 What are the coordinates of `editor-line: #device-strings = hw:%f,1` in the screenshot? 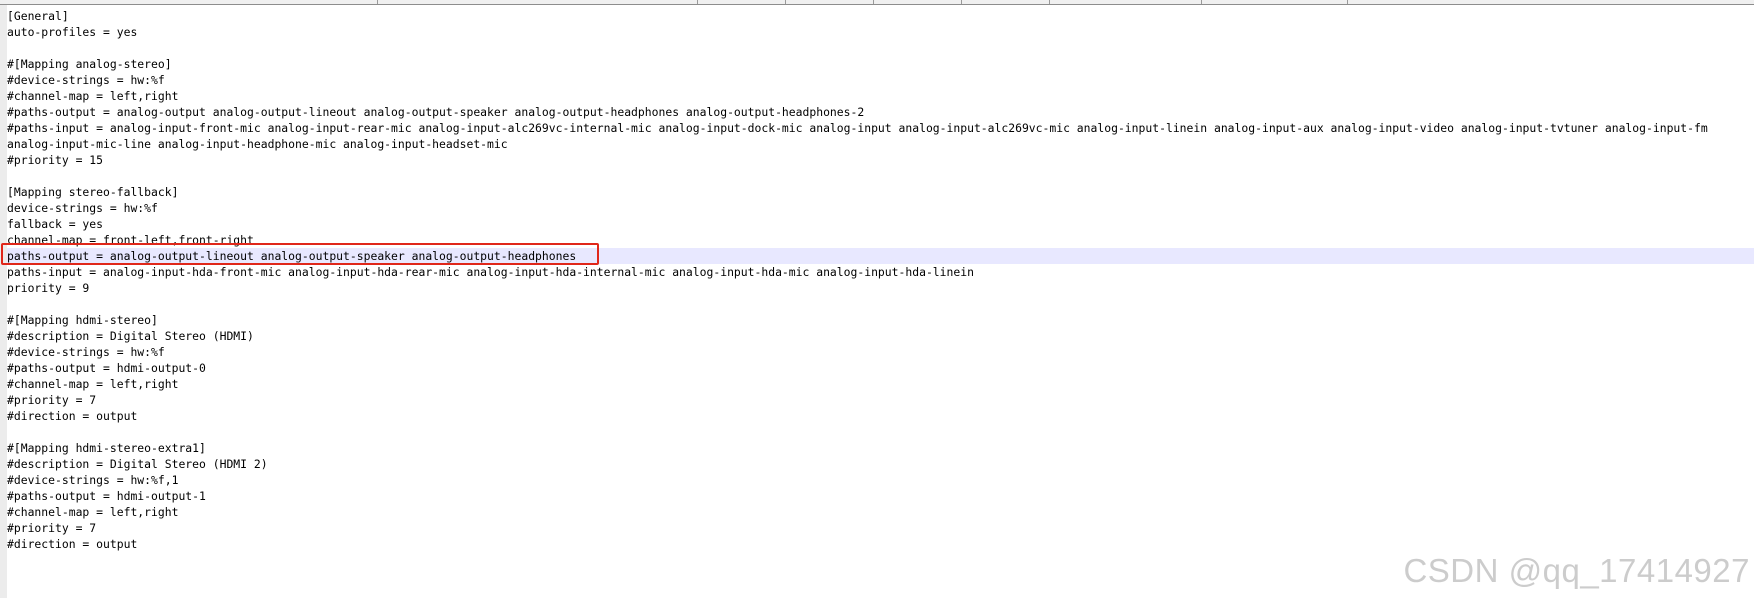 It's located at (880, 480).